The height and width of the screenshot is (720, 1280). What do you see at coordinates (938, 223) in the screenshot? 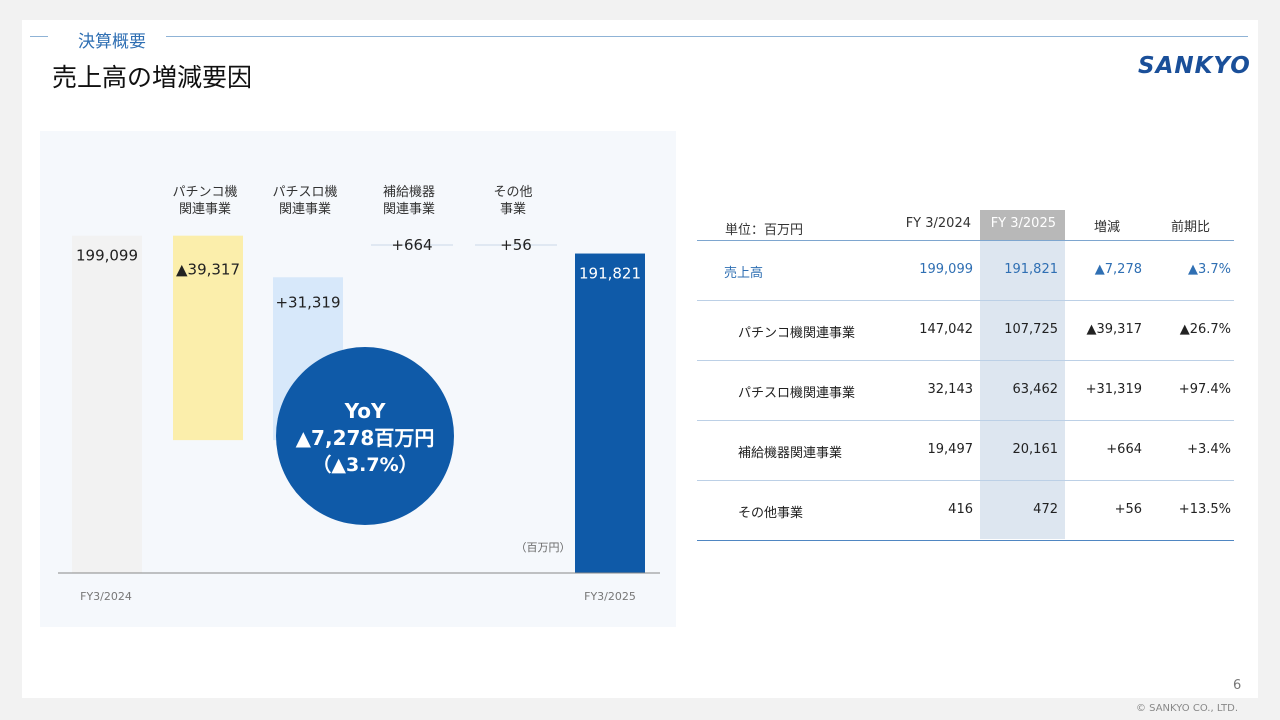
I see `fy2024-header: FY 3/2024` at bounding box center [938, 223].